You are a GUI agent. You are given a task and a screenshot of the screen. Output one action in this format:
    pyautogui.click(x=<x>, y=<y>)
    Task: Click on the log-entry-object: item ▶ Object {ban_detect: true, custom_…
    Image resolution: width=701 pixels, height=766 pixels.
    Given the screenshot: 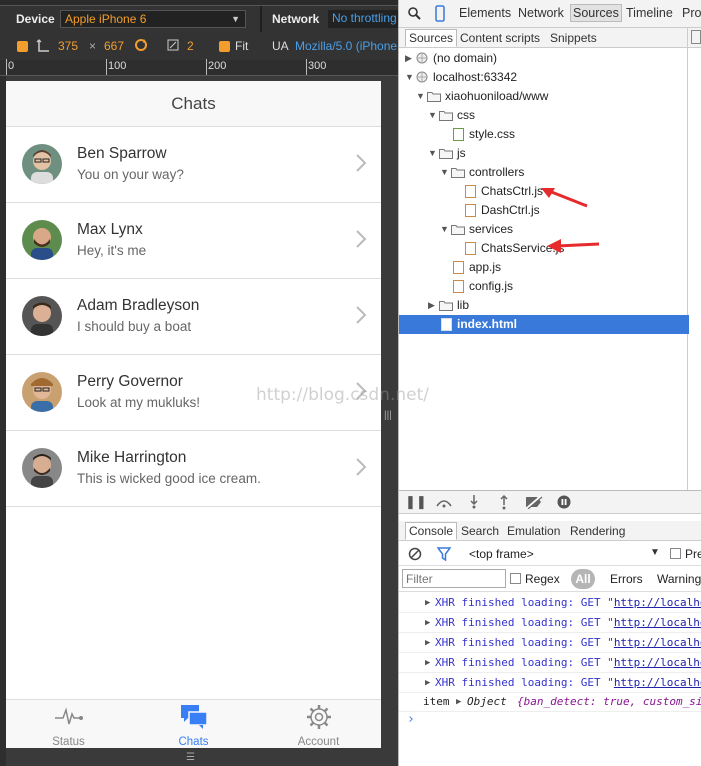 What is the action you would take?
    pyautogui.click(x=550, y=702)
    